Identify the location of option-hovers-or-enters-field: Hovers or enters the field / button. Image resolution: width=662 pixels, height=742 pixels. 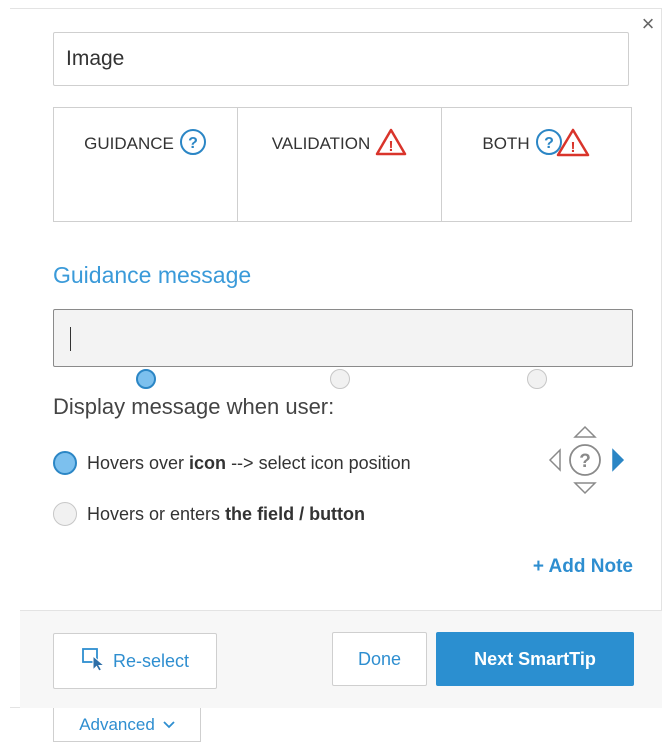
(209, 514).